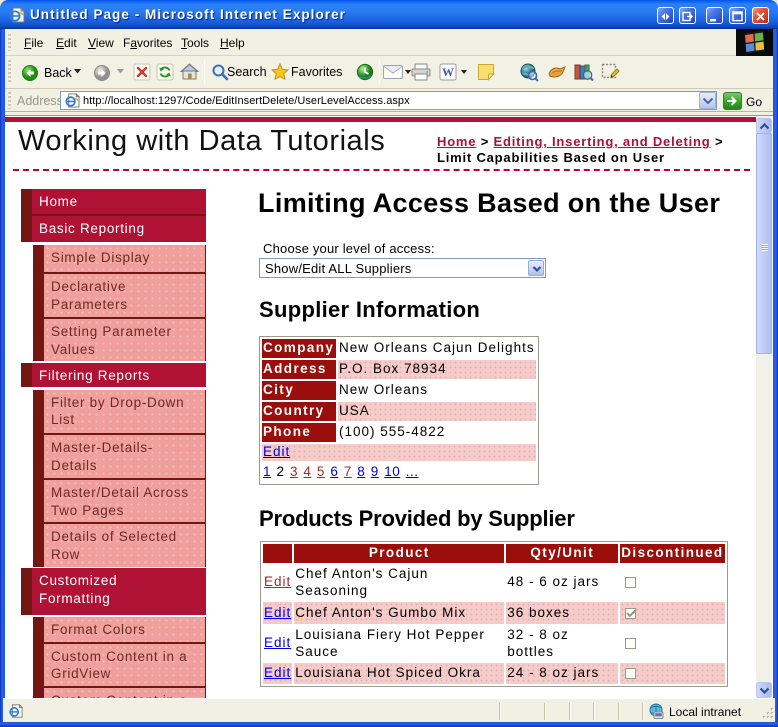 The image size is (778, 727). I want to click on svg-text: W, so click(448, 72).